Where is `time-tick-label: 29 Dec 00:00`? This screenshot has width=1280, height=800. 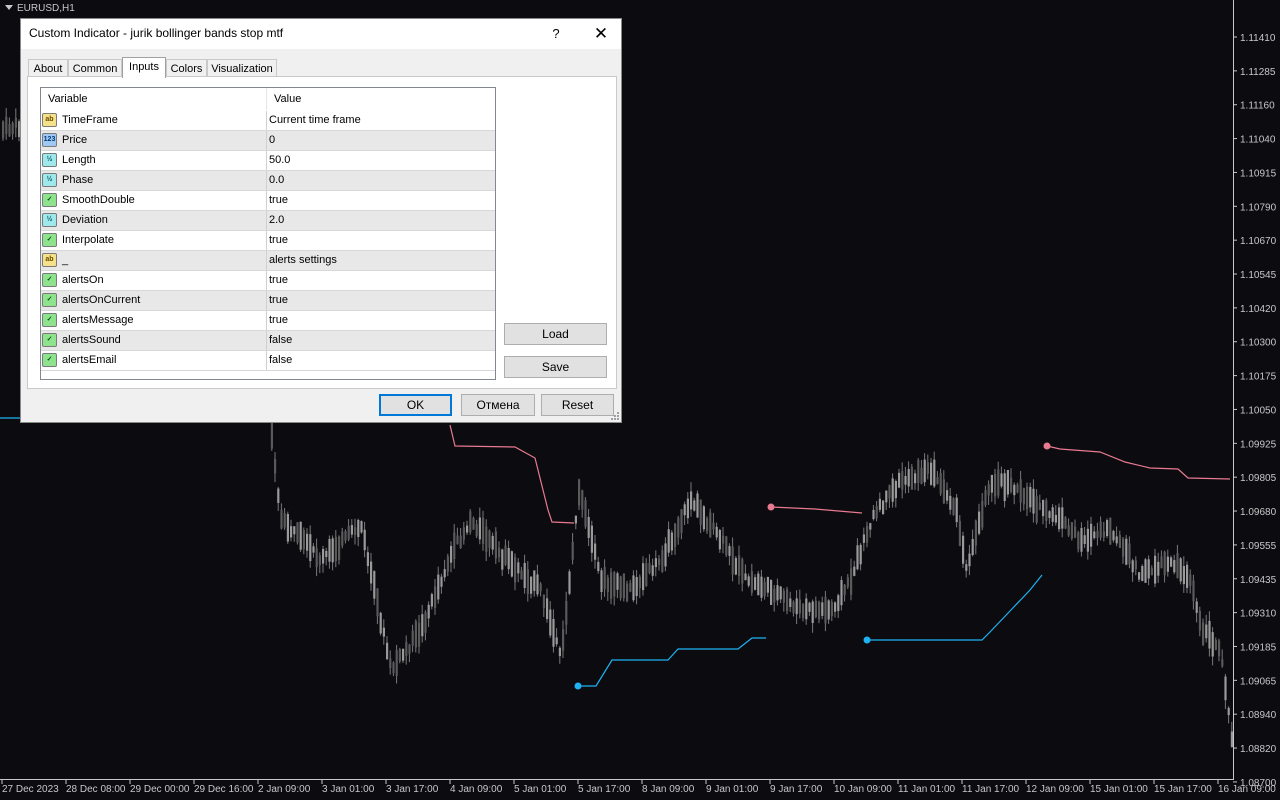
time-tick-label: 29 Dec 00:00 is located at coordinates (160, 789).